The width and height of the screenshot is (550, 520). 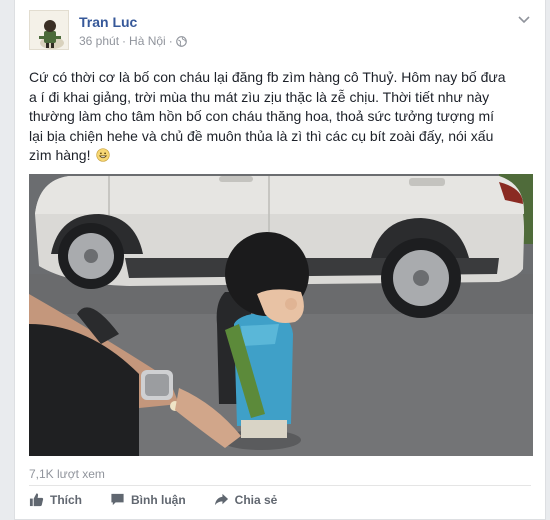 I want to click on grinning-face-icon, so click(x=103, y=155).